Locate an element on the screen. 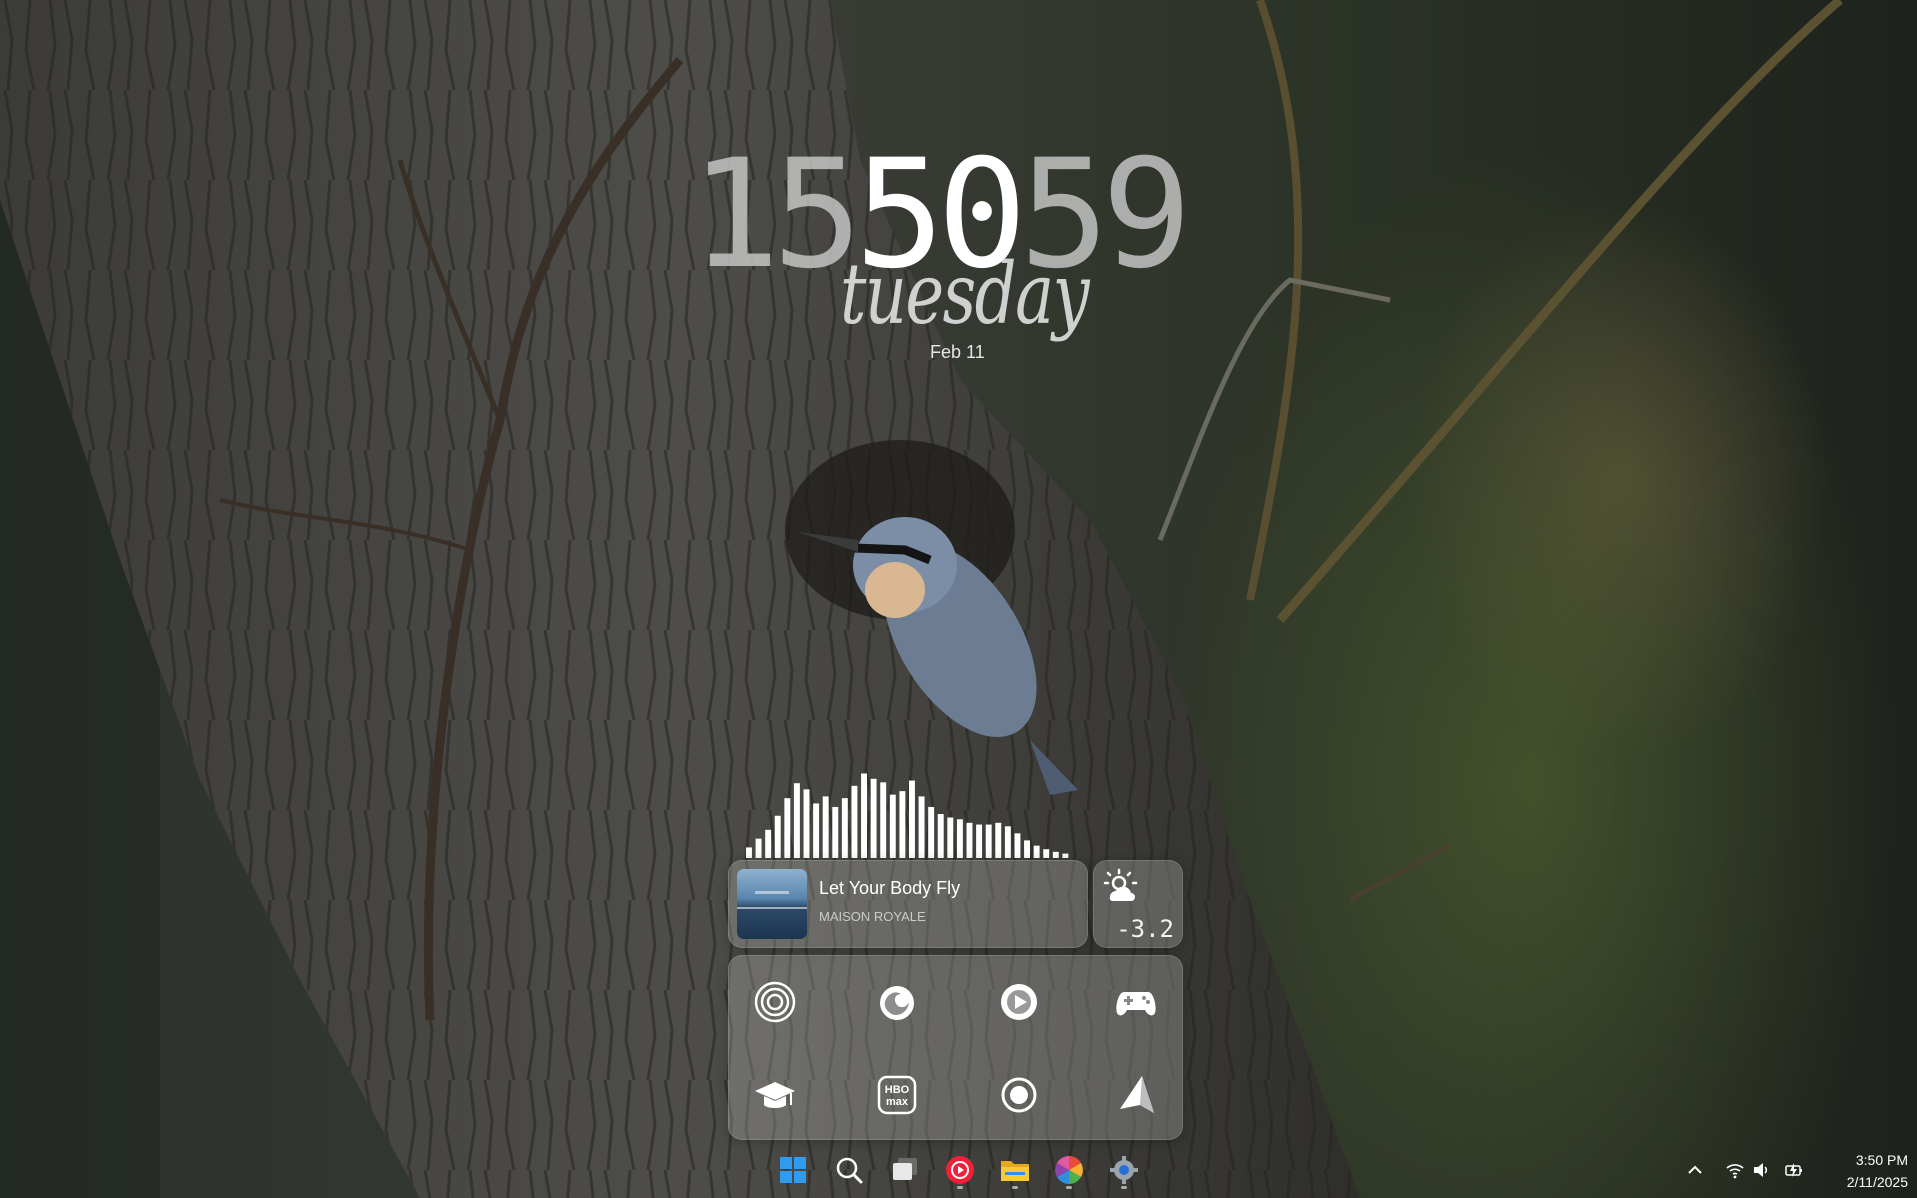  chevron-up-icon is located at coordinates (1695, 1169).